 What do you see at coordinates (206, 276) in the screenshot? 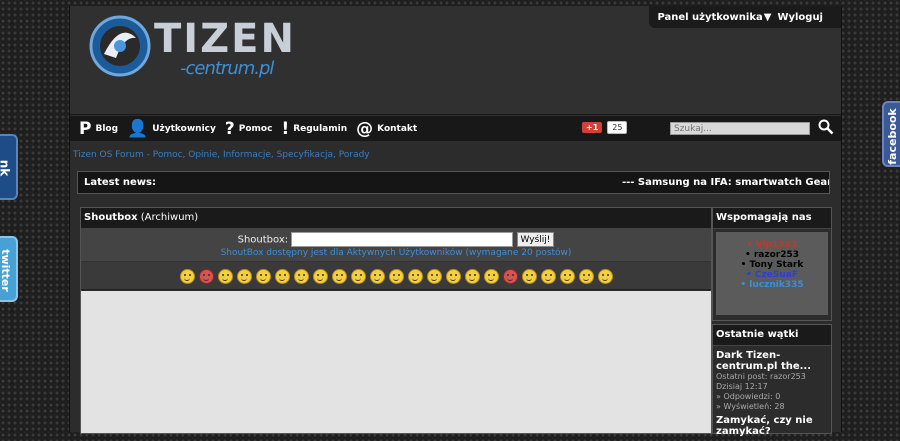
I see `angry-smiley-icon` at bounding box center [206, 276].